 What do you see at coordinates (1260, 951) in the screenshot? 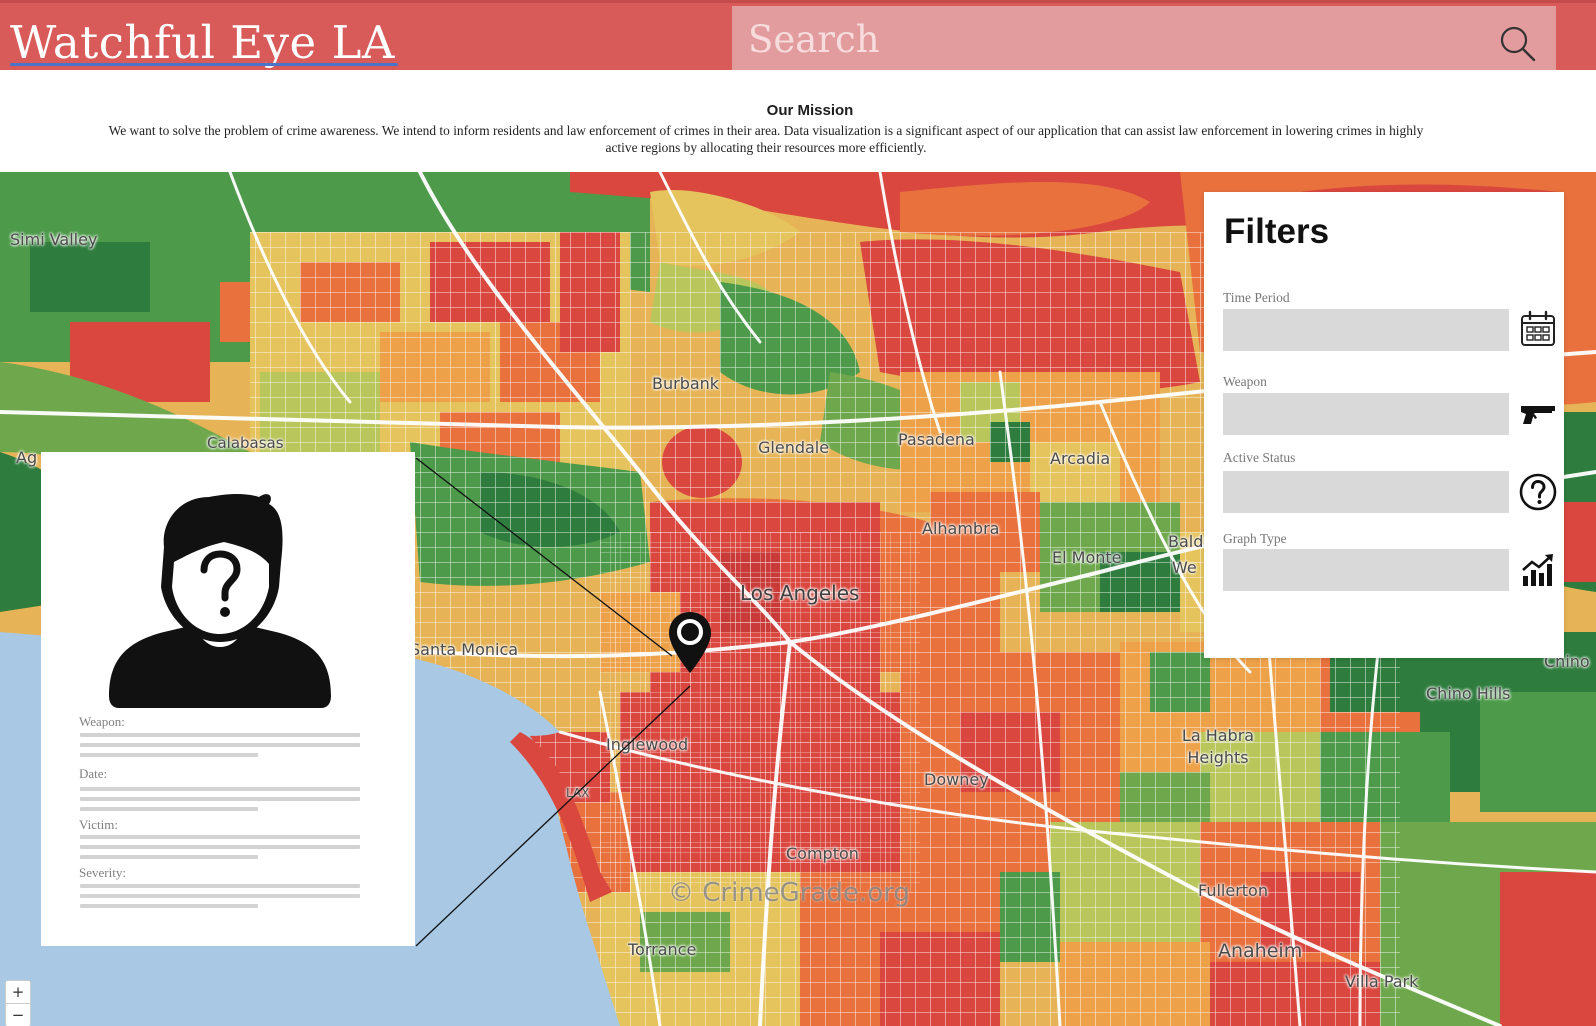
I see `place-label: Anaheim` at bounding box center [1260, 951].